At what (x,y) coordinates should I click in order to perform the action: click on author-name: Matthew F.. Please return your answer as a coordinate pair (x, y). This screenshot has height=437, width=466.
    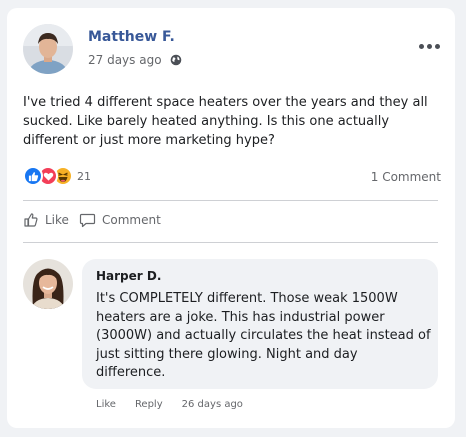
    Looking at the image, I should click on (131, 37).